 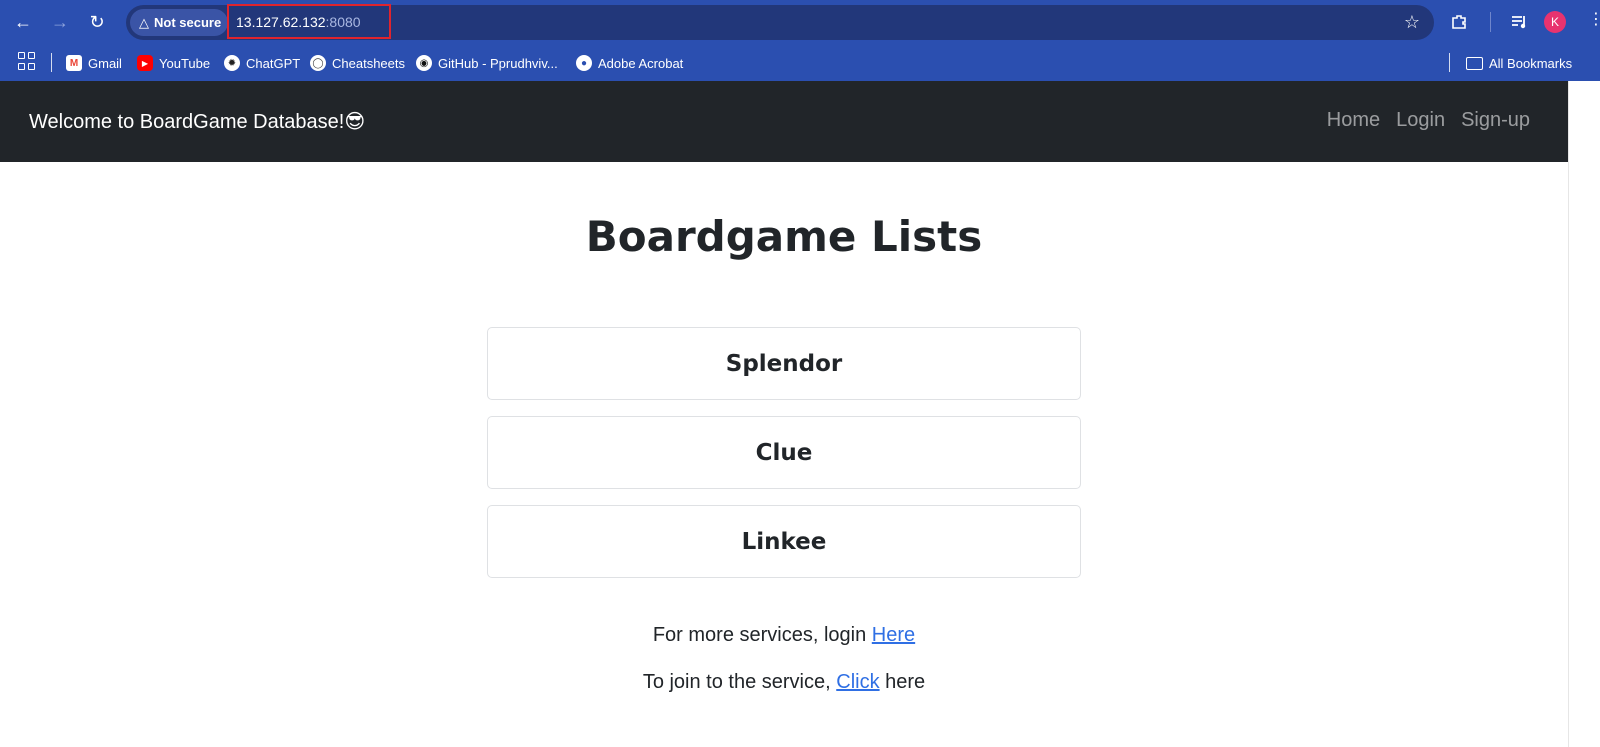 I want to click on folder-icon, so click(x=1474, y=63).